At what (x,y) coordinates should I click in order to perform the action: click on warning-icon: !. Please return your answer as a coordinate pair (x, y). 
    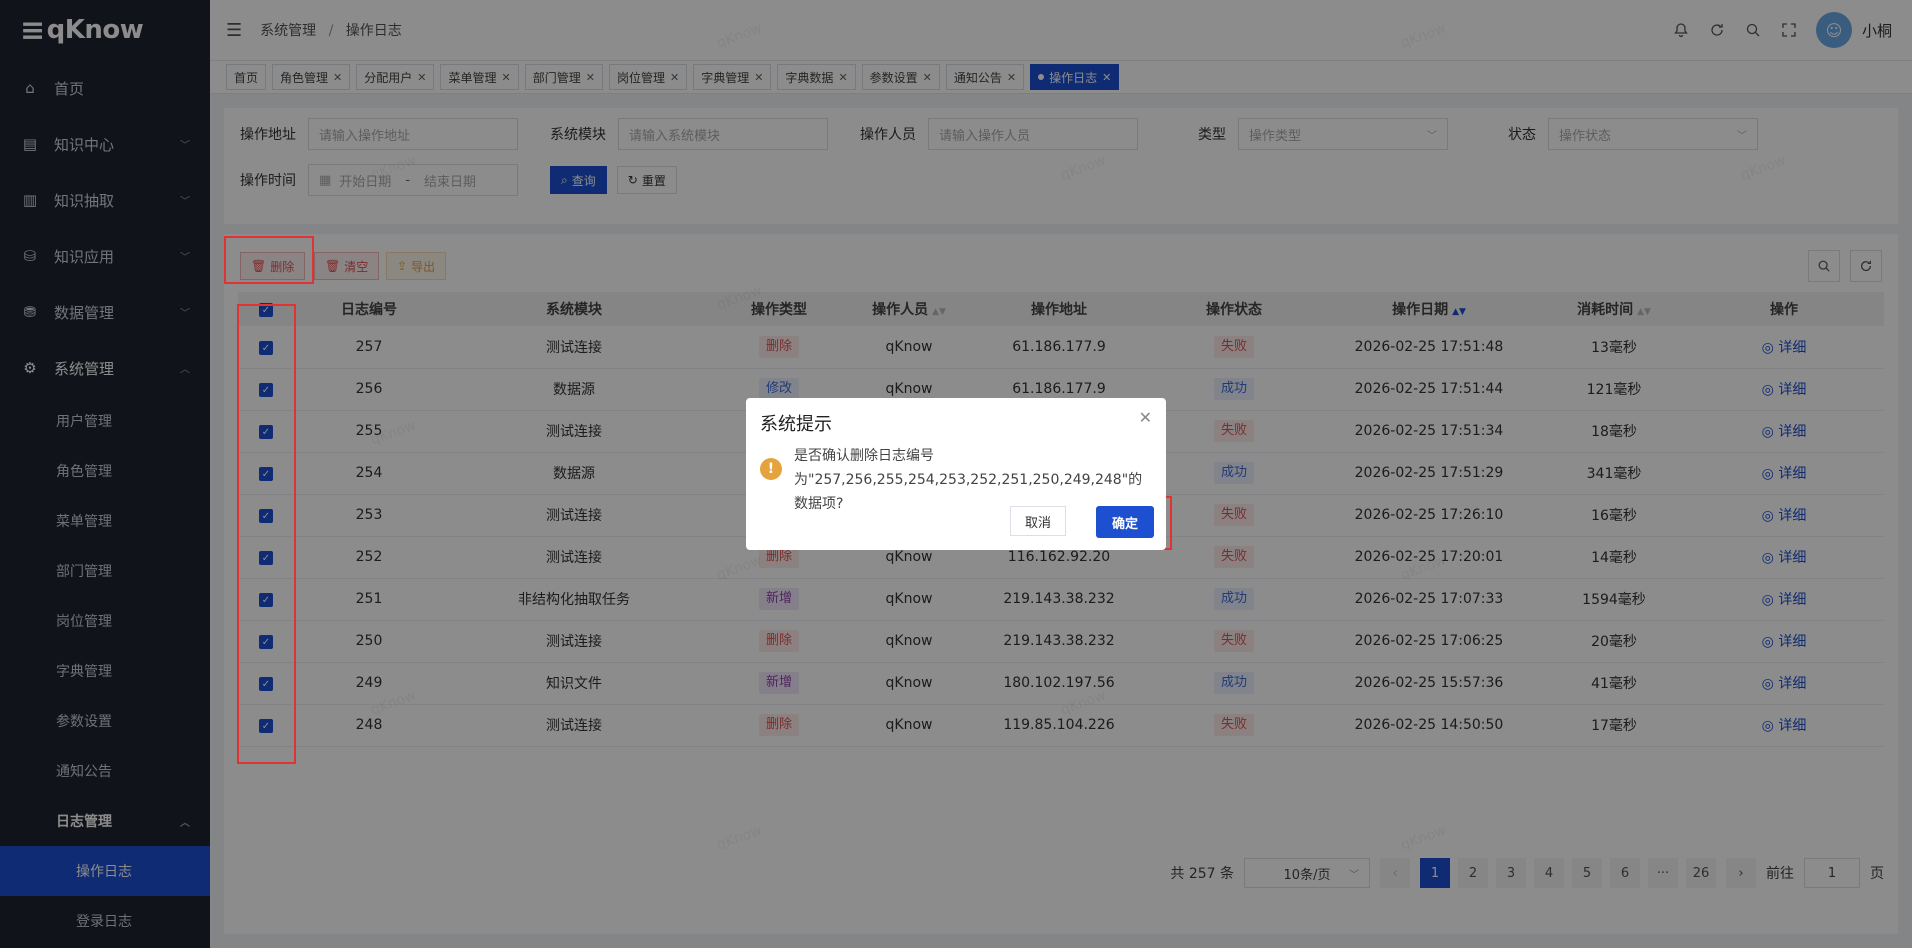
    Looking at the image, I should click on (771, 469).